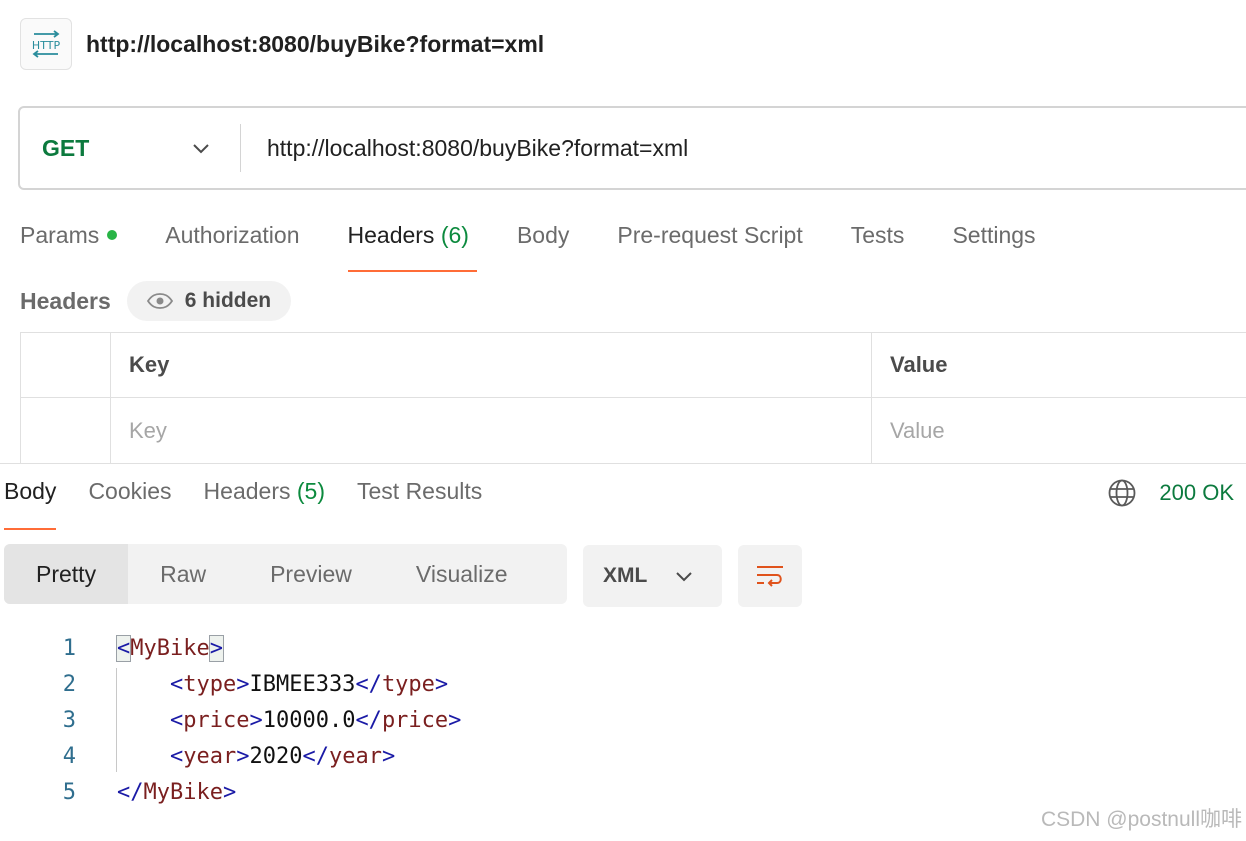  What do you see at coordinates (118, 792) in the screenshot?
I see `code-line: 5 </MyBike>` at bounding box center [118, 792].